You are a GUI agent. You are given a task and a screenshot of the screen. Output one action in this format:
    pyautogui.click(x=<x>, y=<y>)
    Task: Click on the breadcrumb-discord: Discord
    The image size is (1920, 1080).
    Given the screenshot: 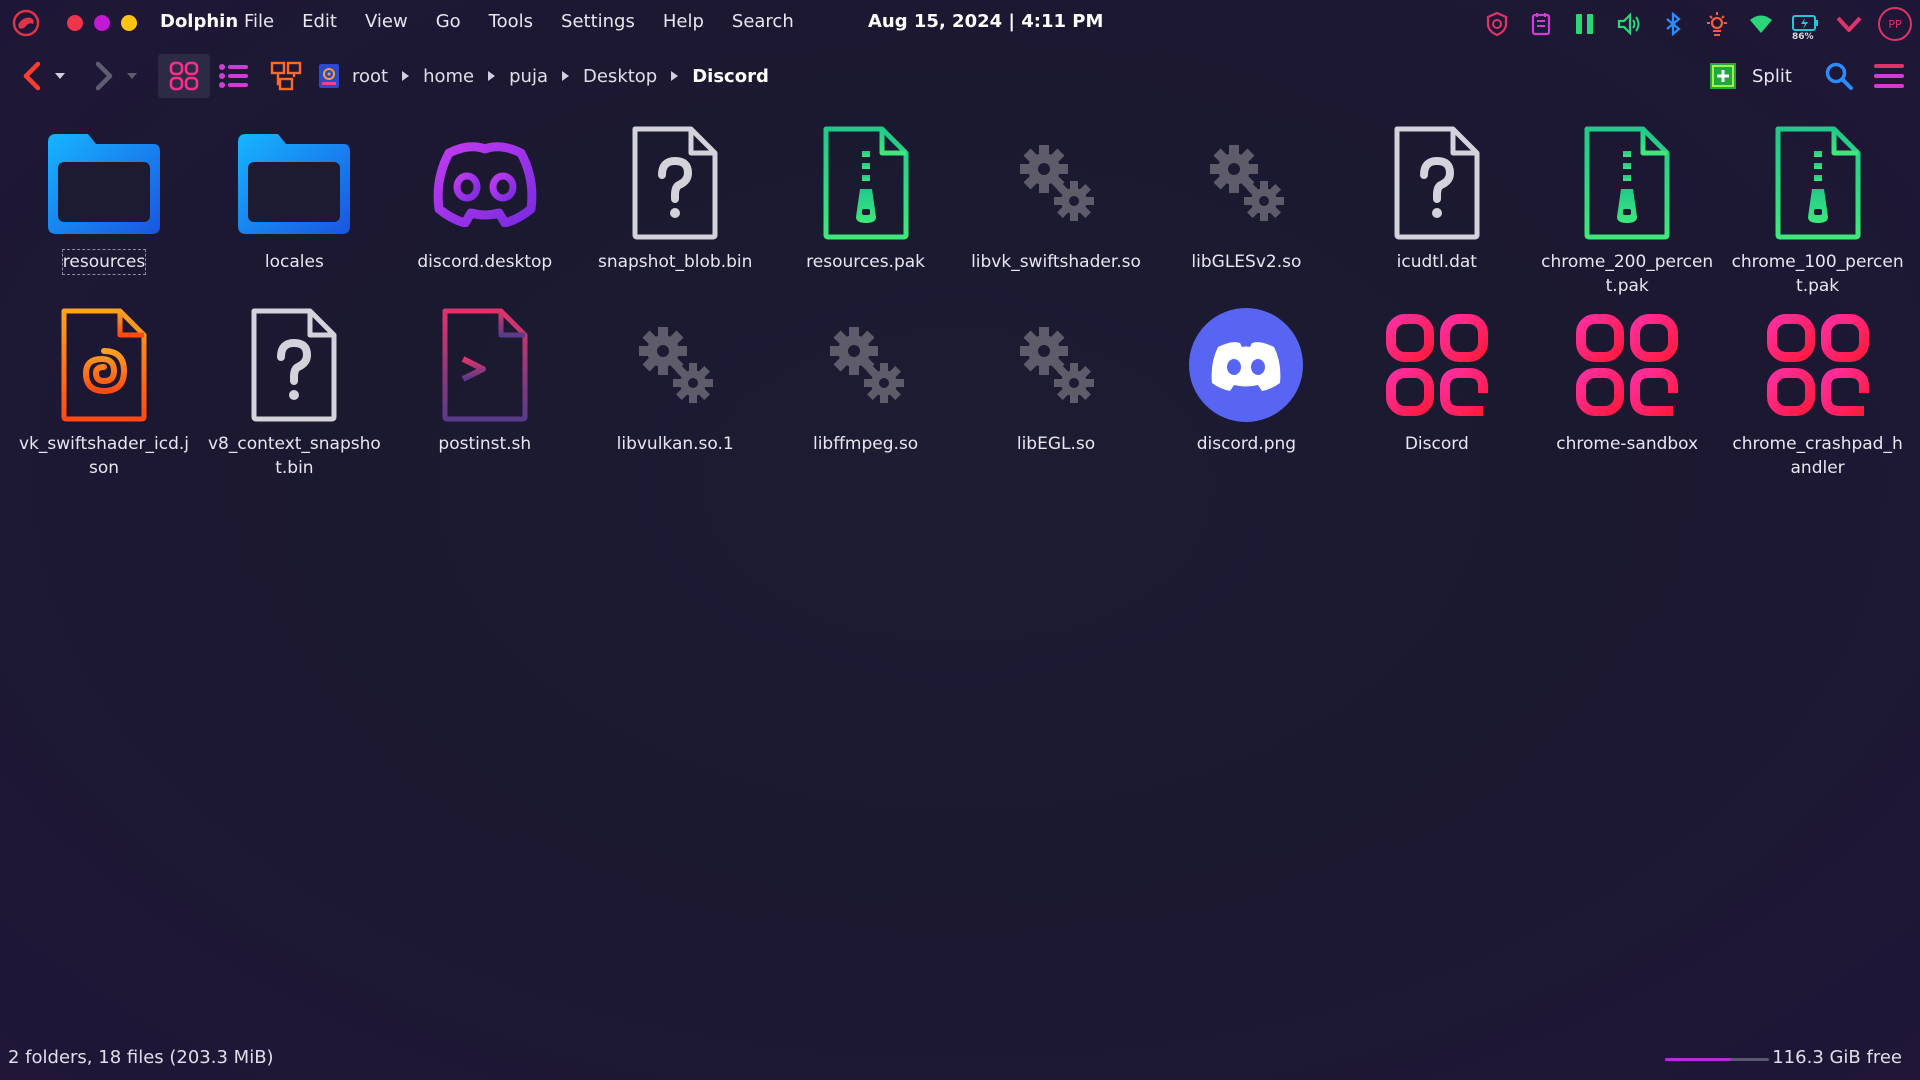 What is the action you would take?
    pyautogui.click(x=730, y=76)
    